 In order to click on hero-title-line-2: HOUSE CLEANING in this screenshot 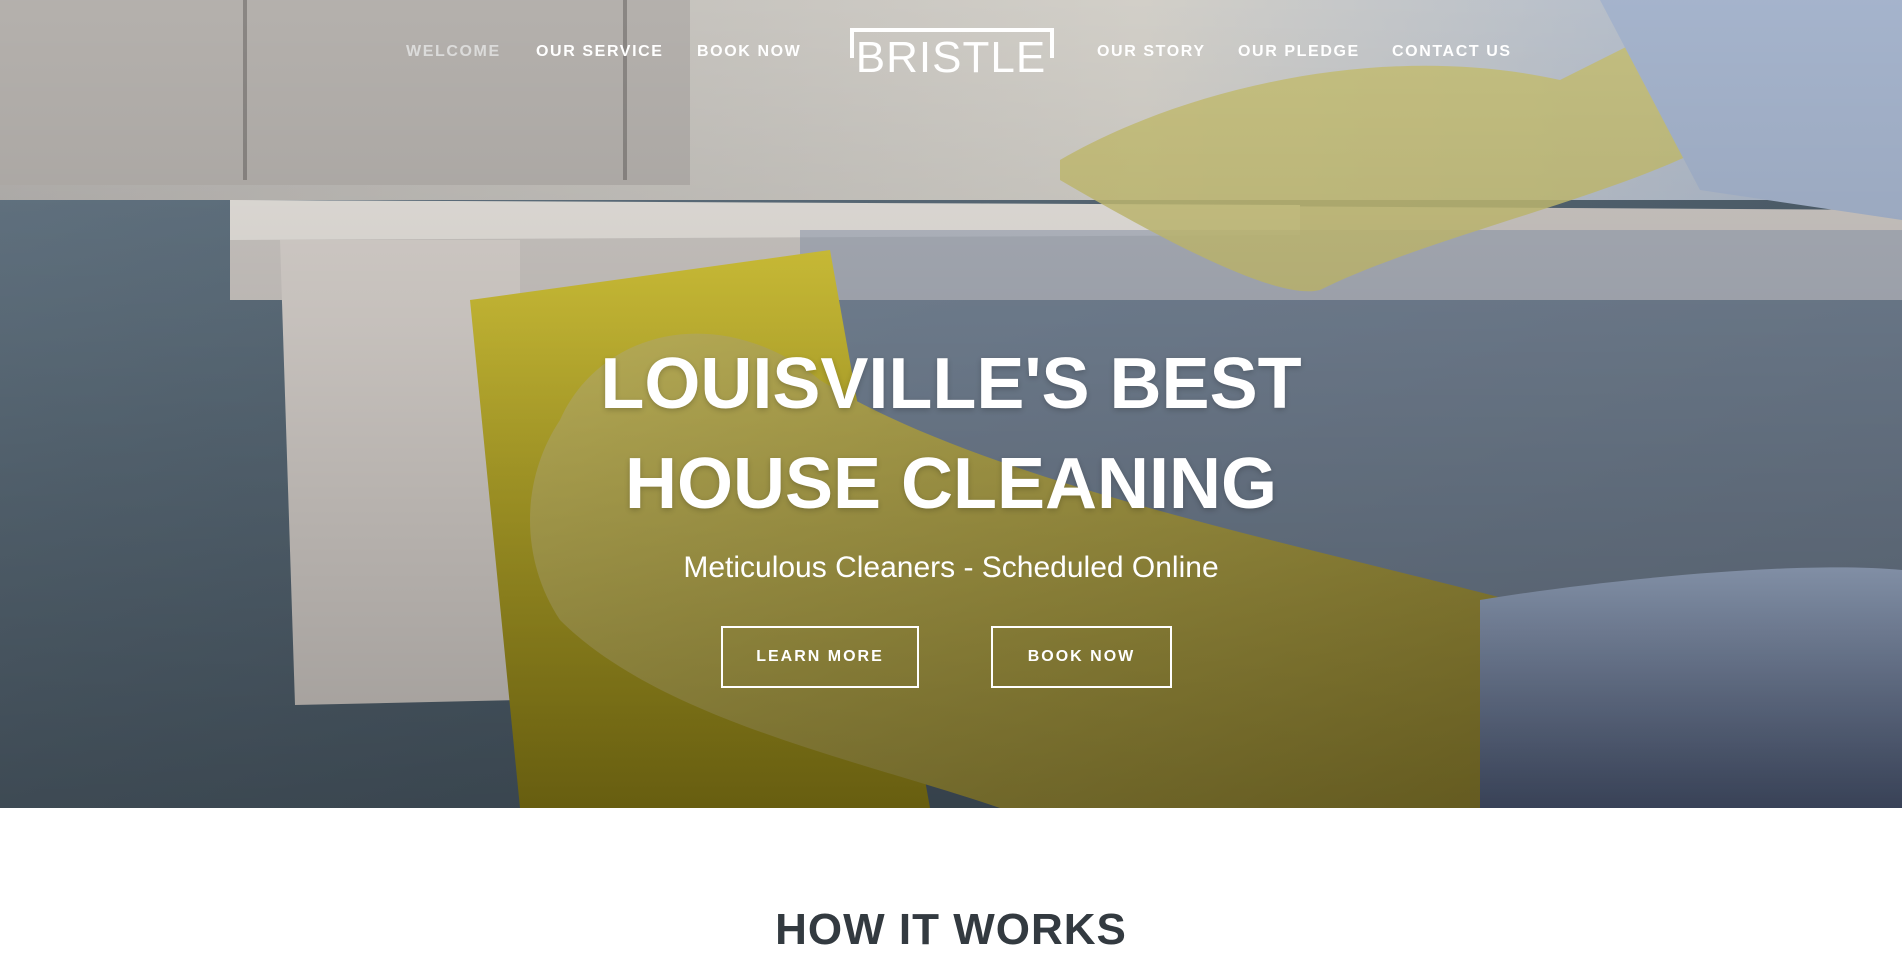, I will do `click(951, 484)`.